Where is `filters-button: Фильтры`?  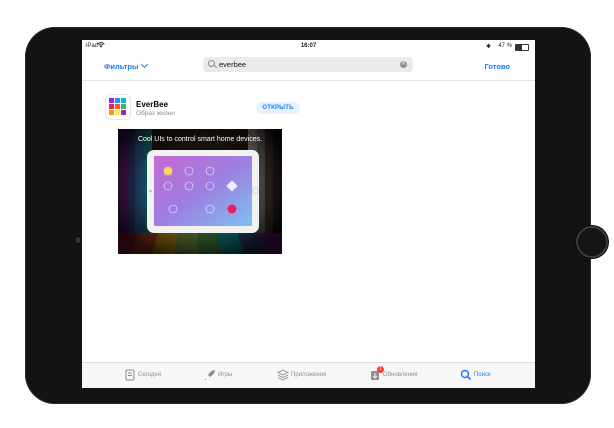 filters-button: Фильтры is located at coordinates (126, 65).